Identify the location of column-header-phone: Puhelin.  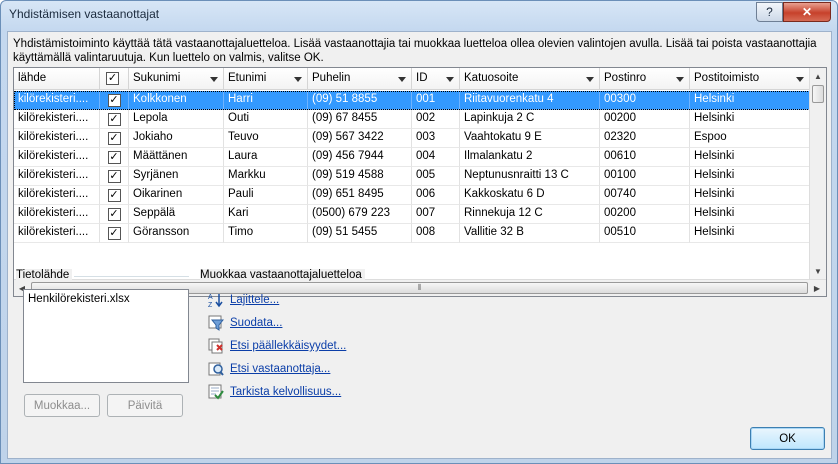
(360, 79).